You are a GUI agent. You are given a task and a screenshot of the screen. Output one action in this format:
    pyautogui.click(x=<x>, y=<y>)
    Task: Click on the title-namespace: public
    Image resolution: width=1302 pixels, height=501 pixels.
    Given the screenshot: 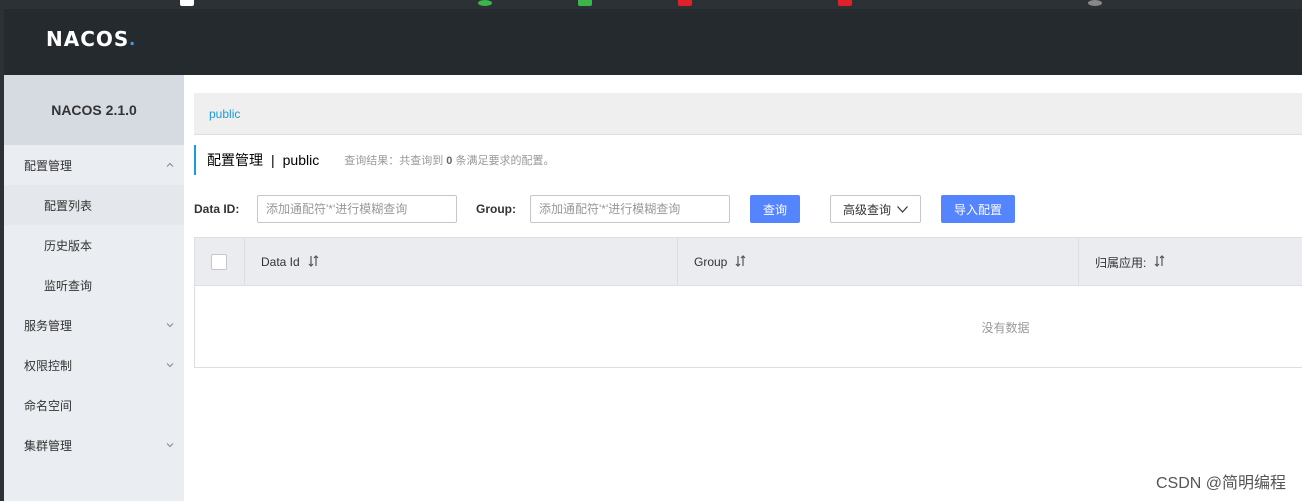 What is the action you would take?
    pyautogui.click(x=301, y=160)
    